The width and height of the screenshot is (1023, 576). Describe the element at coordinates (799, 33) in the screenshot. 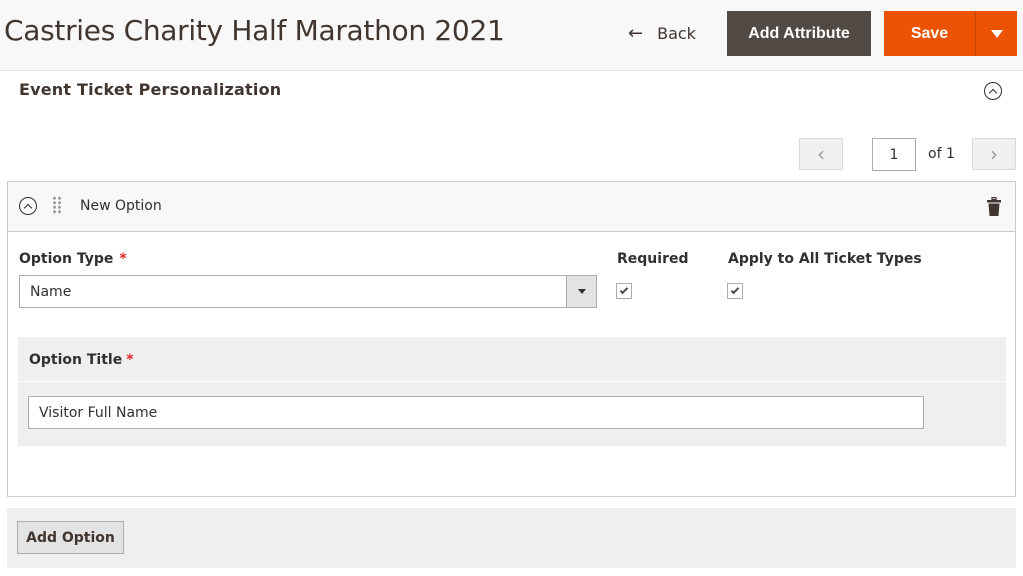

I see `add-attribute-button: Add Attribute` at that location.